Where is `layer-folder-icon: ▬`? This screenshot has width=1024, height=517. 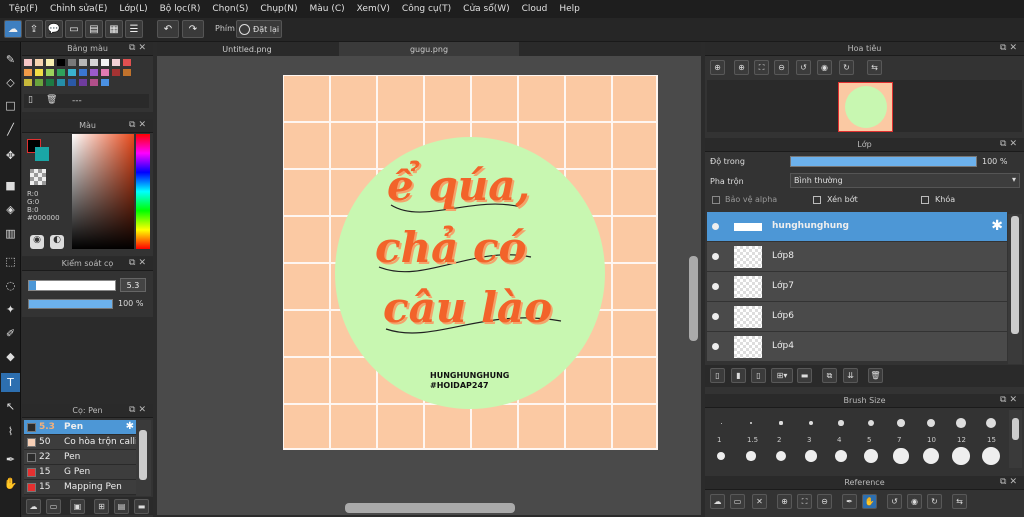
layer-folder-icon: ▬ is located at coordinates (804, 375).